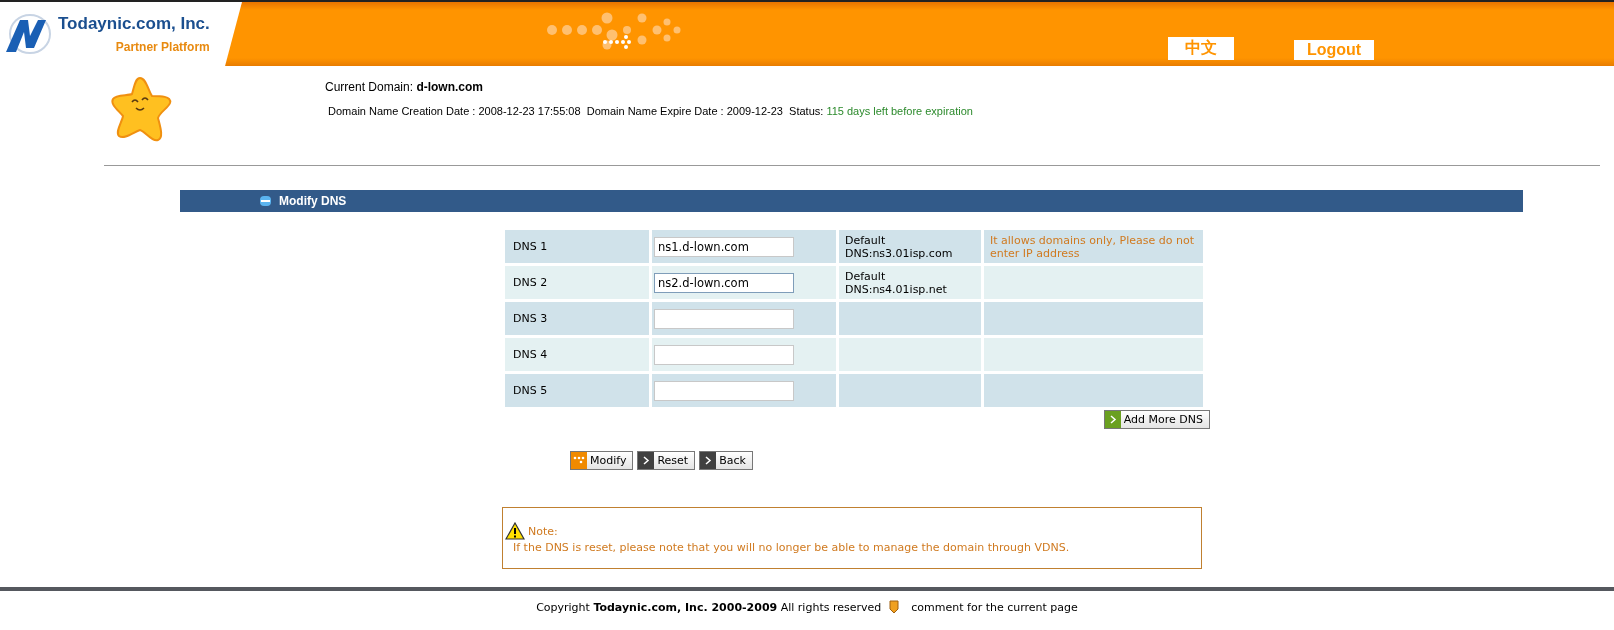 This screenshot has width=1614, height=630. Describe the element at coordinates (791, 547) in the screenshot. I see `note-text: If the DNS is reset, please note that you will no longer be able to manage the domain through VDNS.` at that location.